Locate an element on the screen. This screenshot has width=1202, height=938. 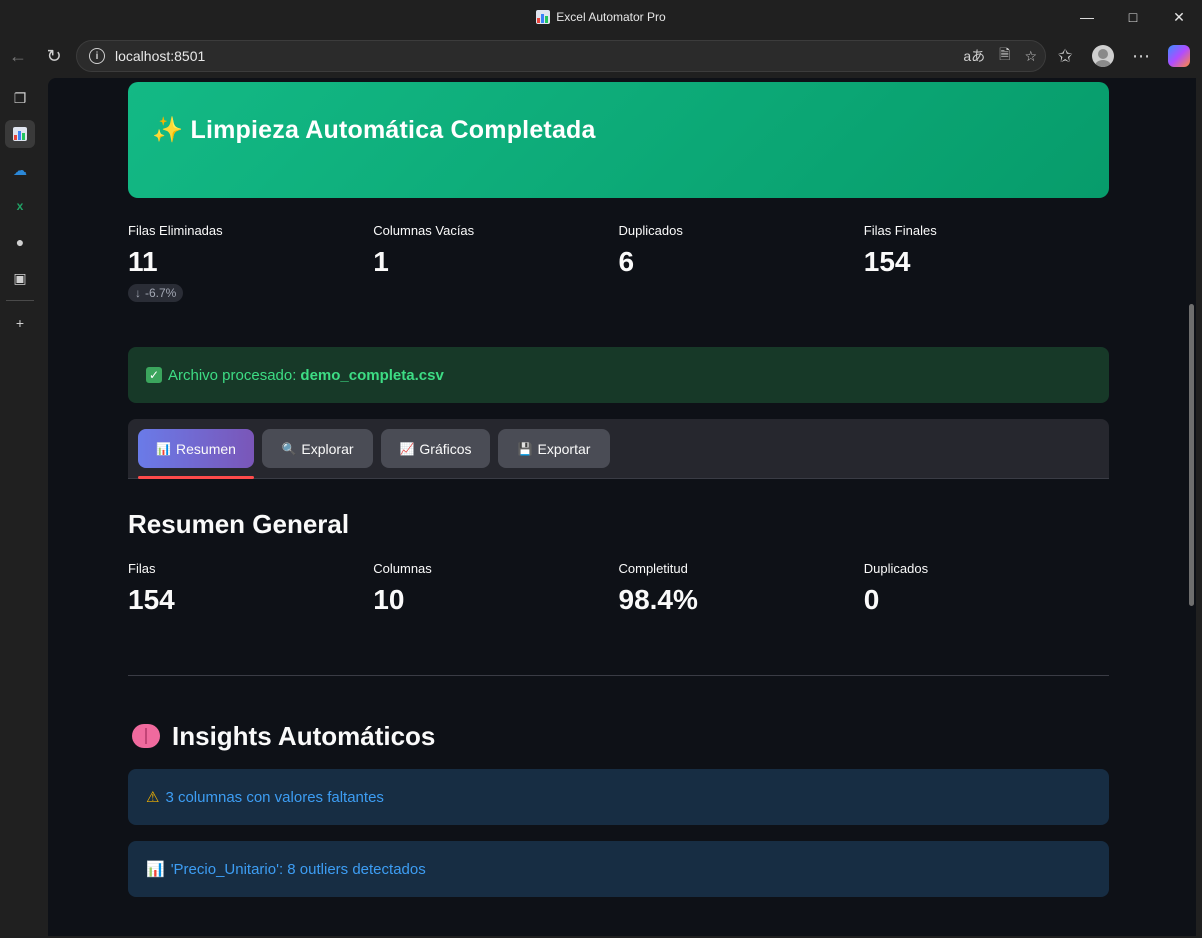
metric-label: Filas Finales is located at coordinates (900, 230).